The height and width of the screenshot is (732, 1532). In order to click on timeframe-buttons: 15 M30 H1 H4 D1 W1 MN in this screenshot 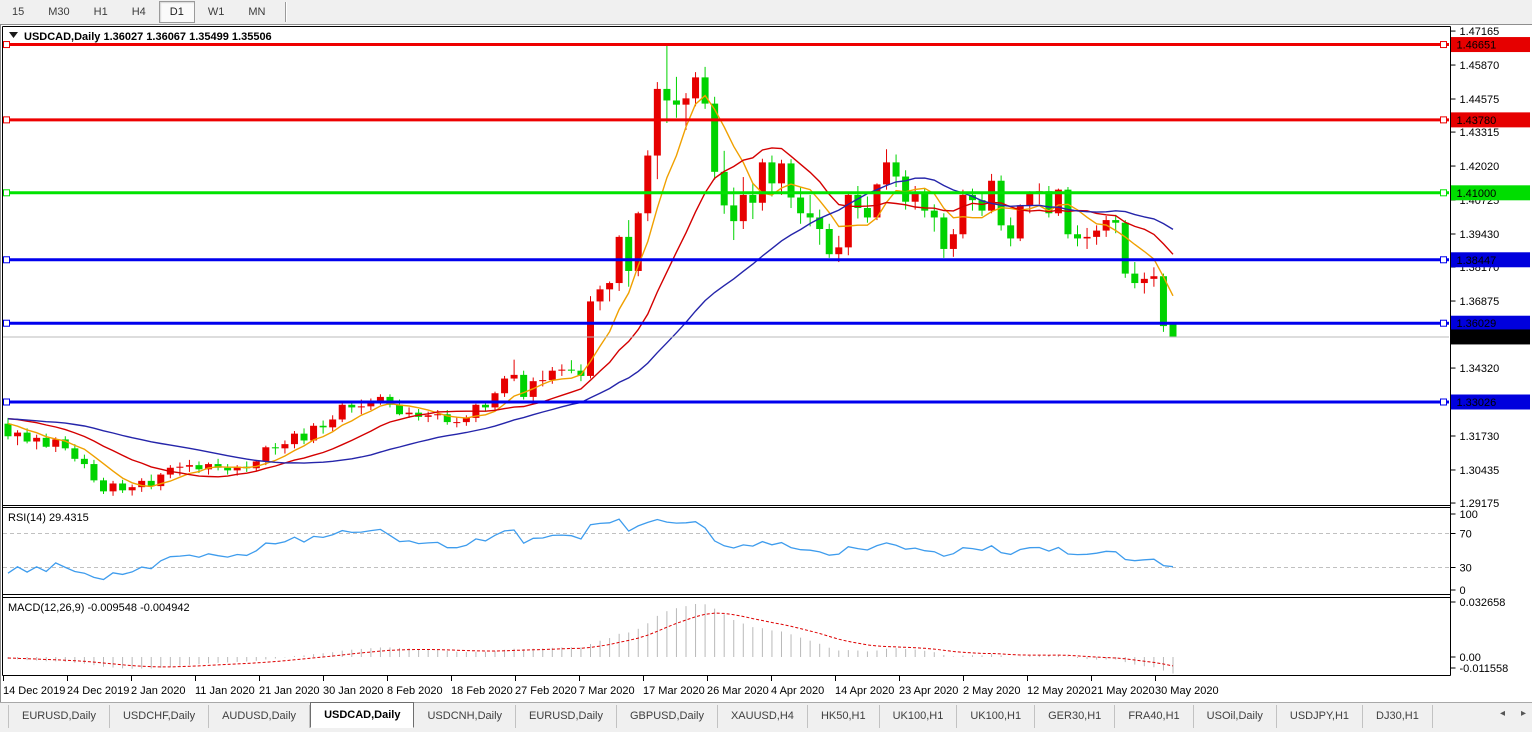, I will do `click(138, 12)`.